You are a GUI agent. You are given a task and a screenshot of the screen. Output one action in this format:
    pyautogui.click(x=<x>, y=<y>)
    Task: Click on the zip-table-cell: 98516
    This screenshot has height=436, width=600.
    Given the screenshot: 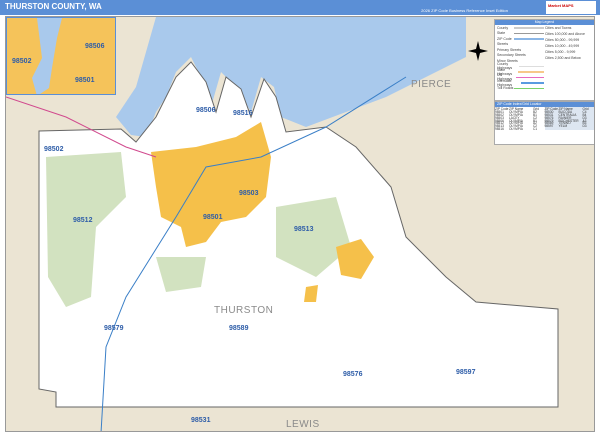 What is the action you would take?
    pyautogui.click(x=499, y=129)
    